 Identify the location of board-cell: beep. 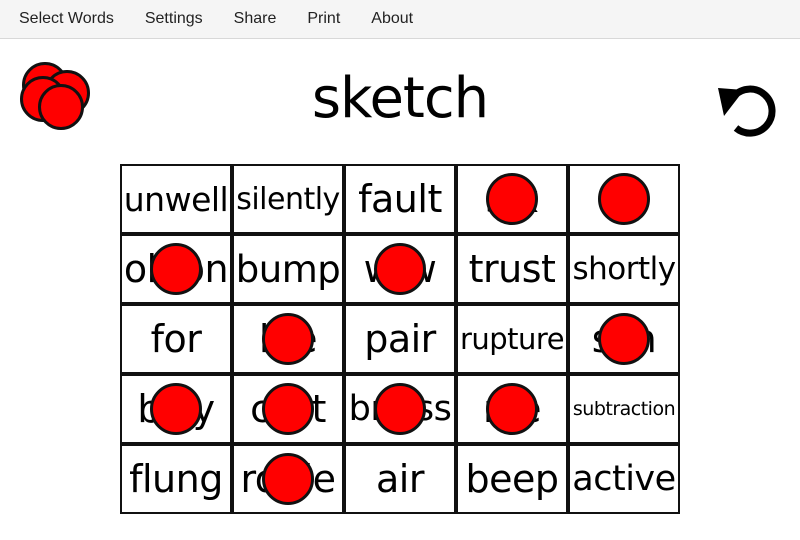
(512, 479).